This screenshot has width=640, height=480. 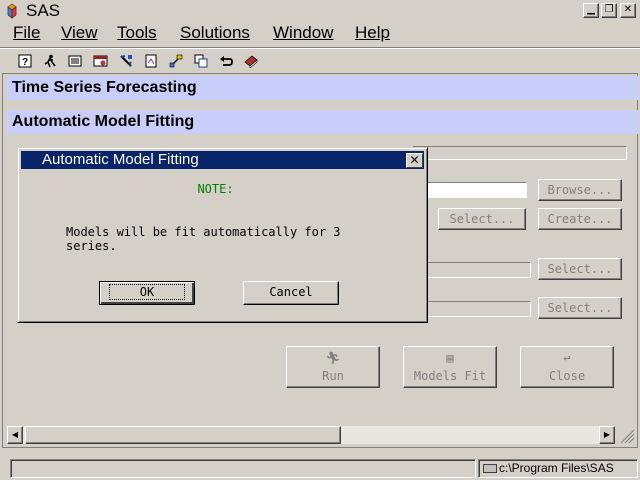 What do you see at coordinates (323, 122) in the screenshot?
I see `banner-automatic-model-fitting: Automatic Model Fitting` at bounding box center [323, 122].